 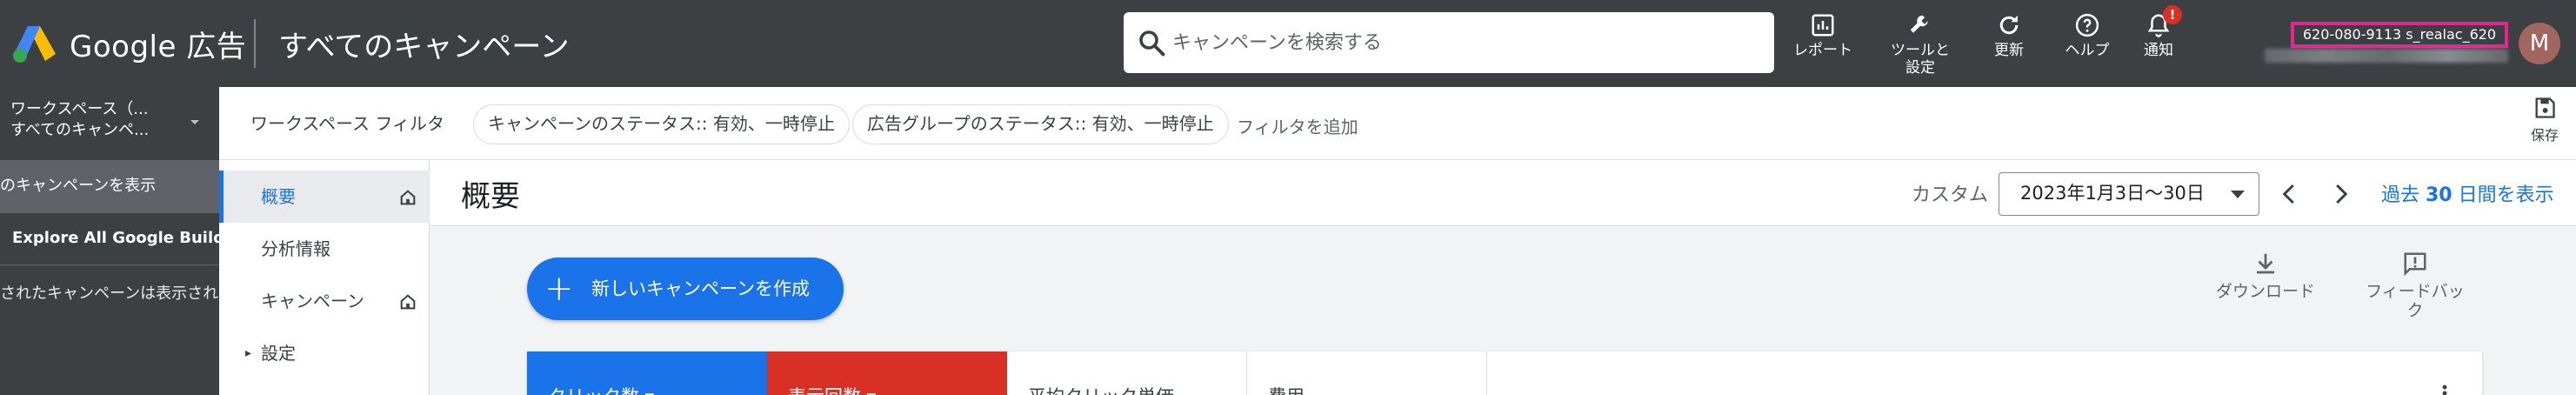 What do you see at coordinates (2009, 50) in the screenshot?
I see `refresh-label: 更新` at bounding box center [2009, 50].